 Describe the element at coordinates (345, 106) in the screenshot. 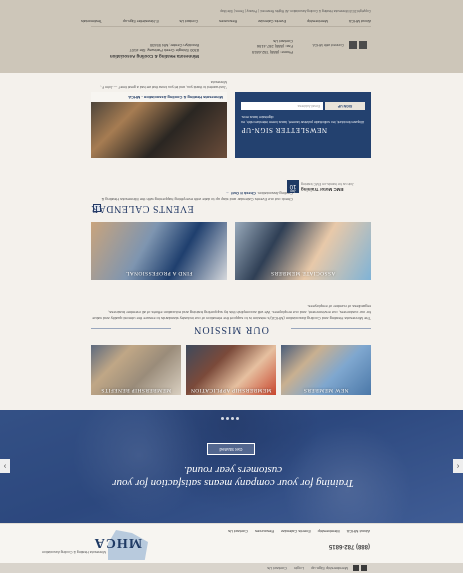

I see `sign-up-button: SIGN UP` at that location.